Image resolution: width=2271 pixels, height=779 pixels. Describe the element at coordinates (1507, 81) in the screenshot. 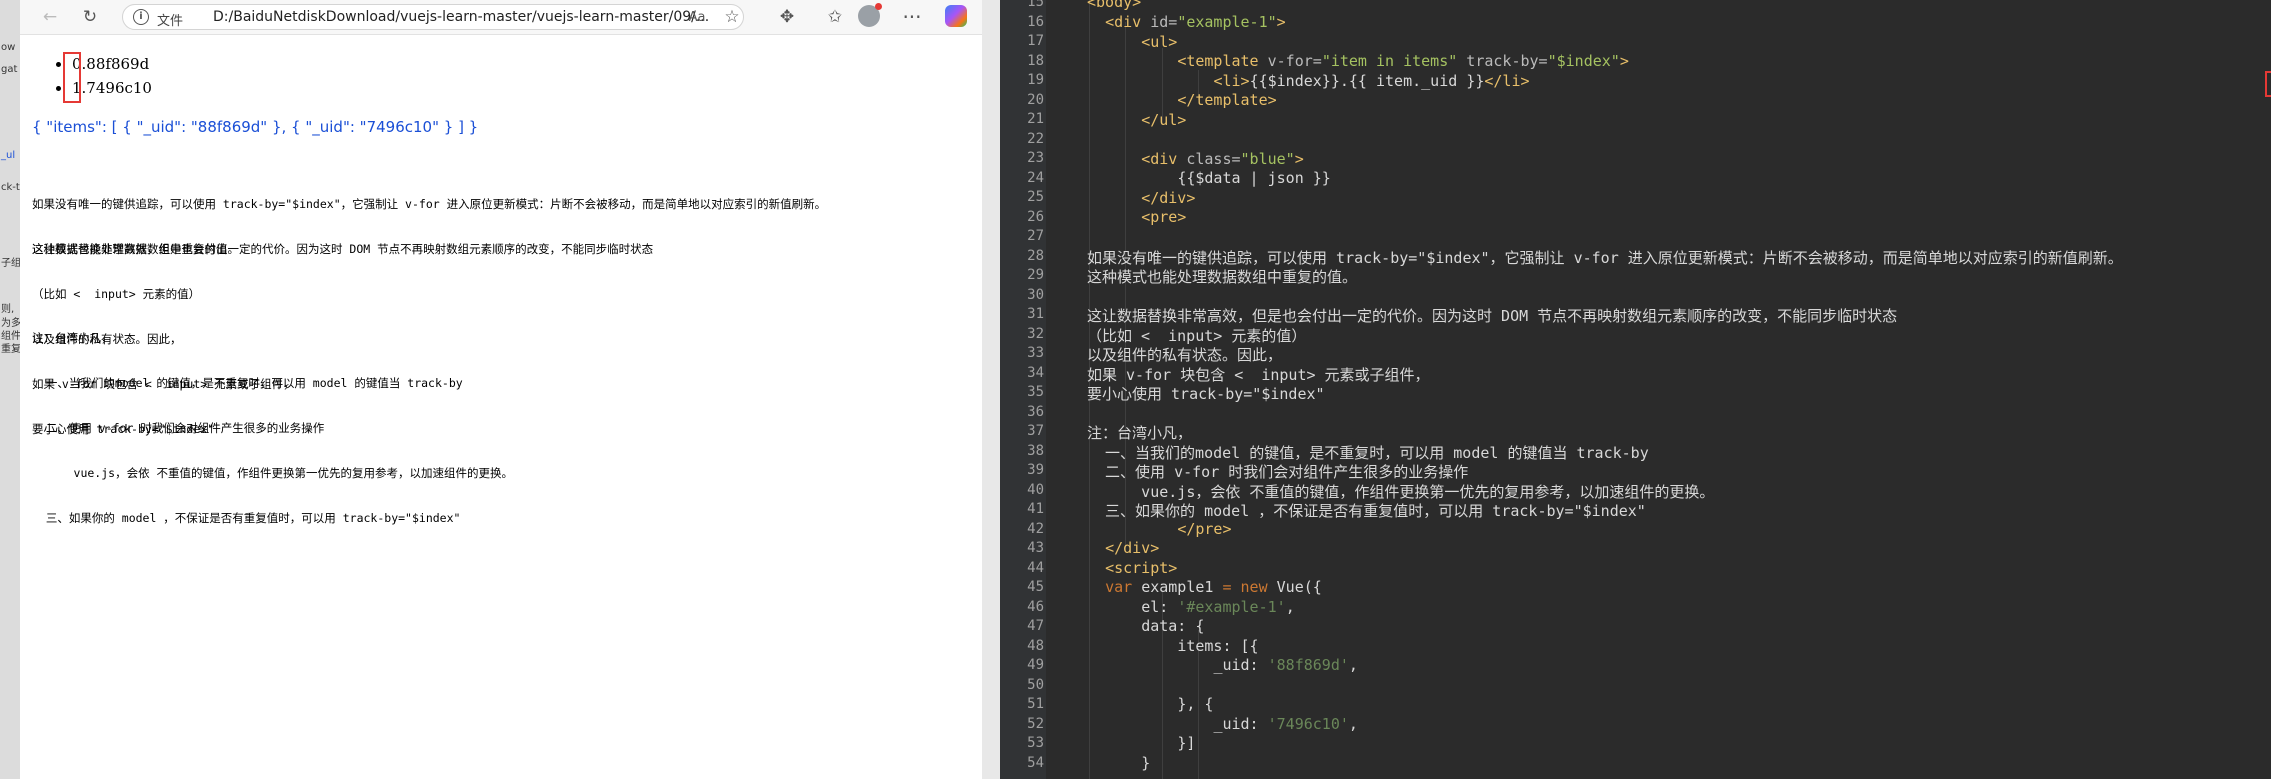

I see `code-token: </li>` at that location.